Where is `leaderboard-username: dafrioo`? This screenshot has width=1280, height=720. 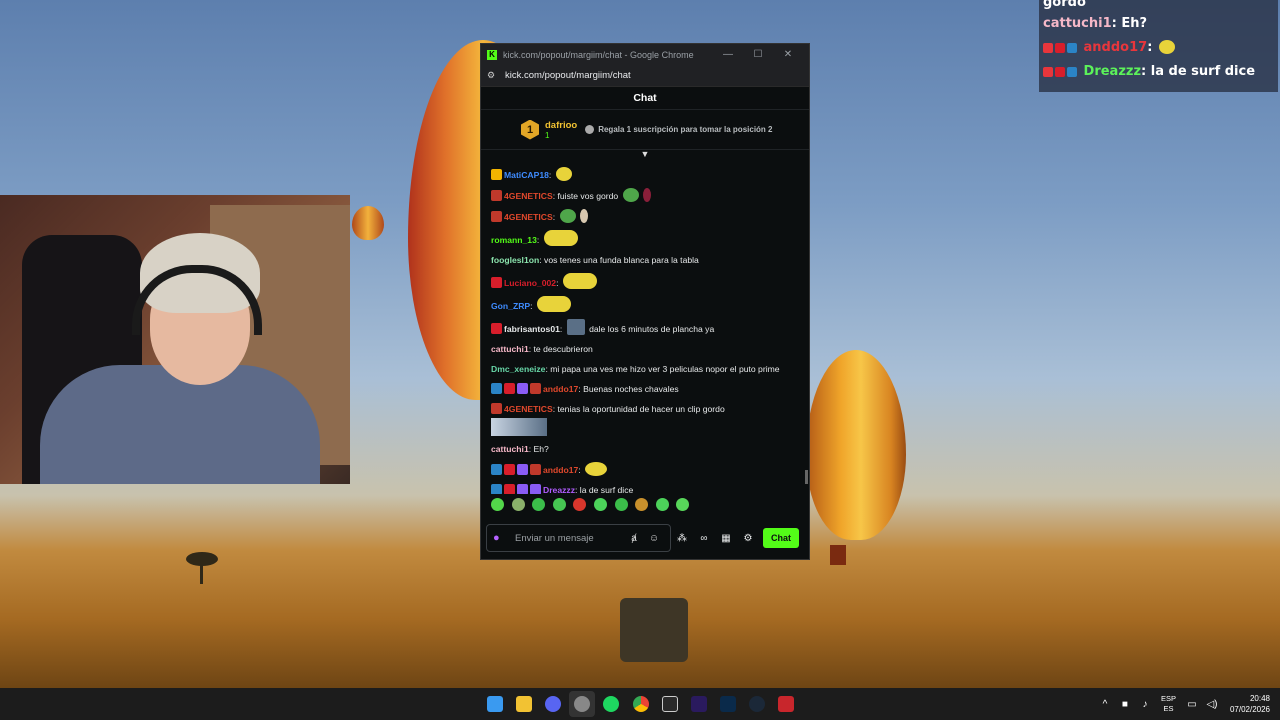 leaderboard-username: dafrioo is located at coordinates (561, 125).